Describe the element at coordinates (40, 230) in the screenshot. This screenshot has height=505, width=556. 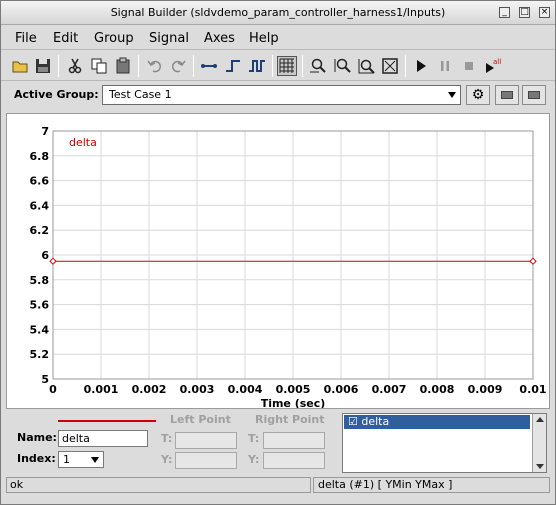
I see `y-tick-label: 6.2` at that location.